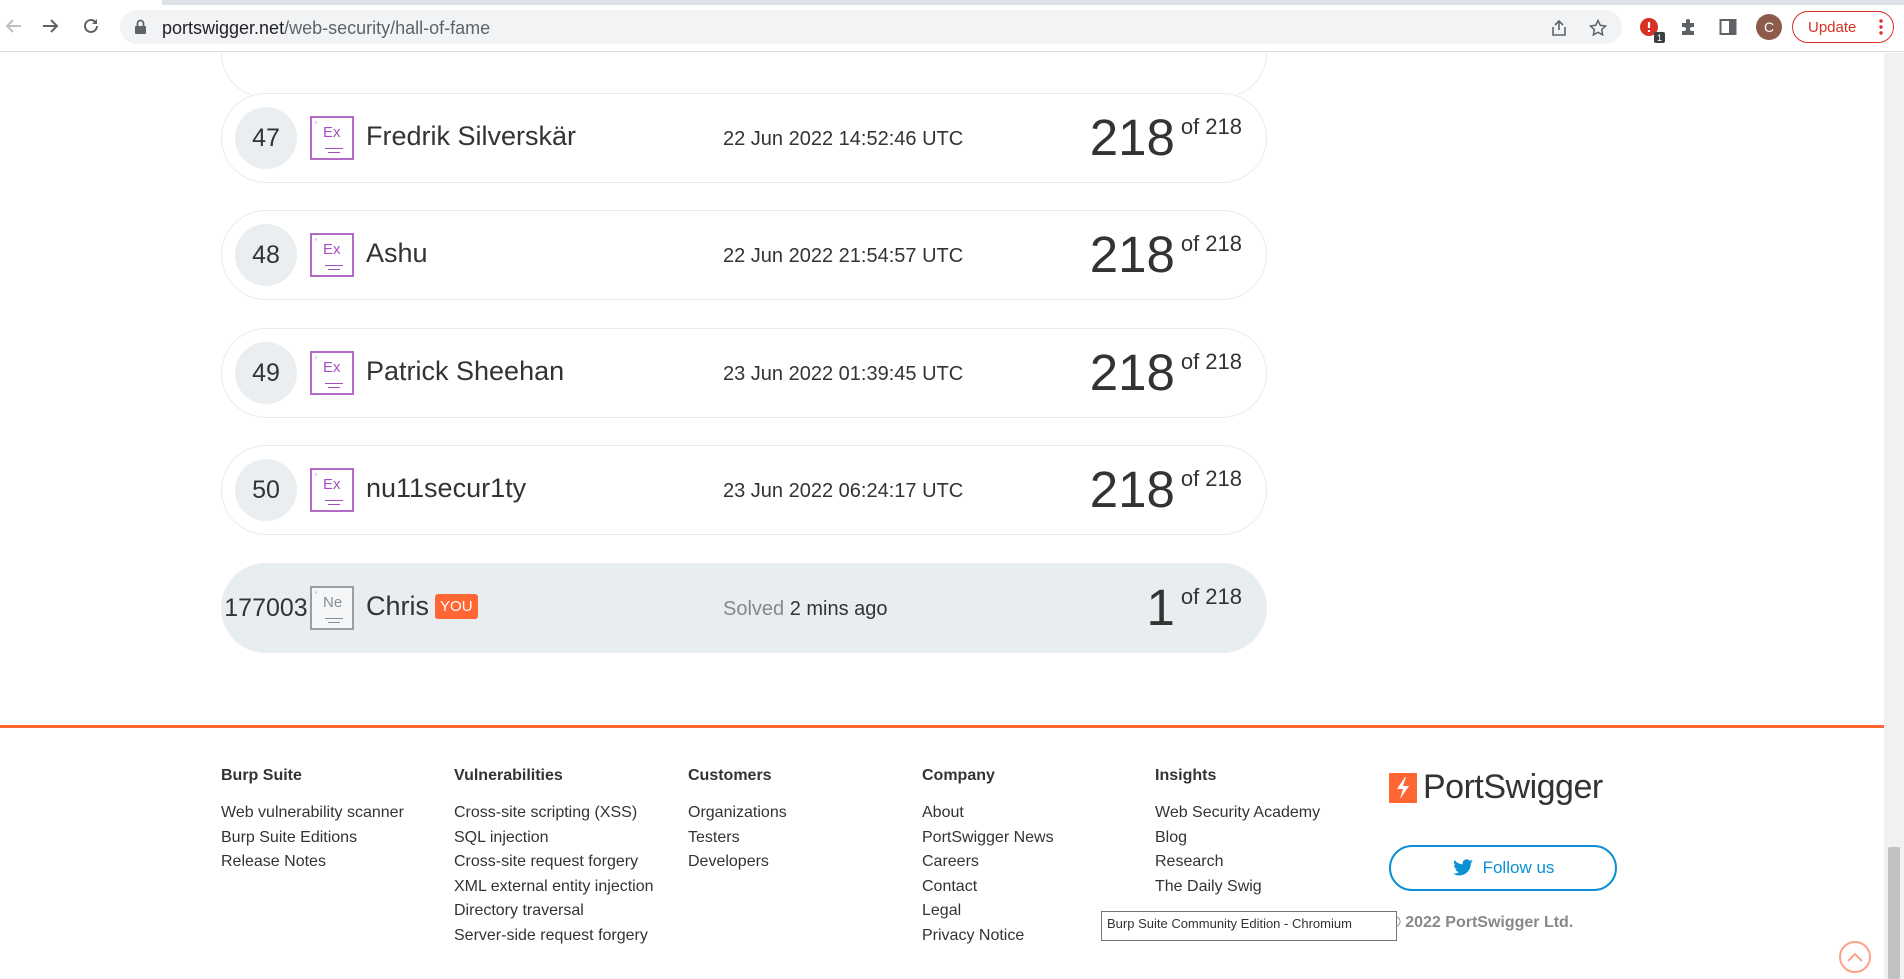 This screenshot has height=979, width=1904. Describe the element at coordinates (744, 75) in the screenshot. I see `leaderboard-row-partial` at that location.